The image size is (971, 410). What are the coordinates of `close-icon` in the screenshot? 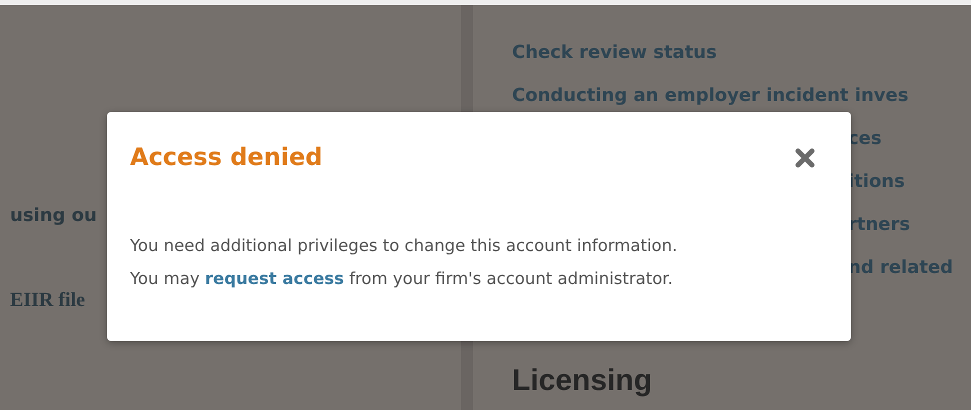 It's located at (805, 158).